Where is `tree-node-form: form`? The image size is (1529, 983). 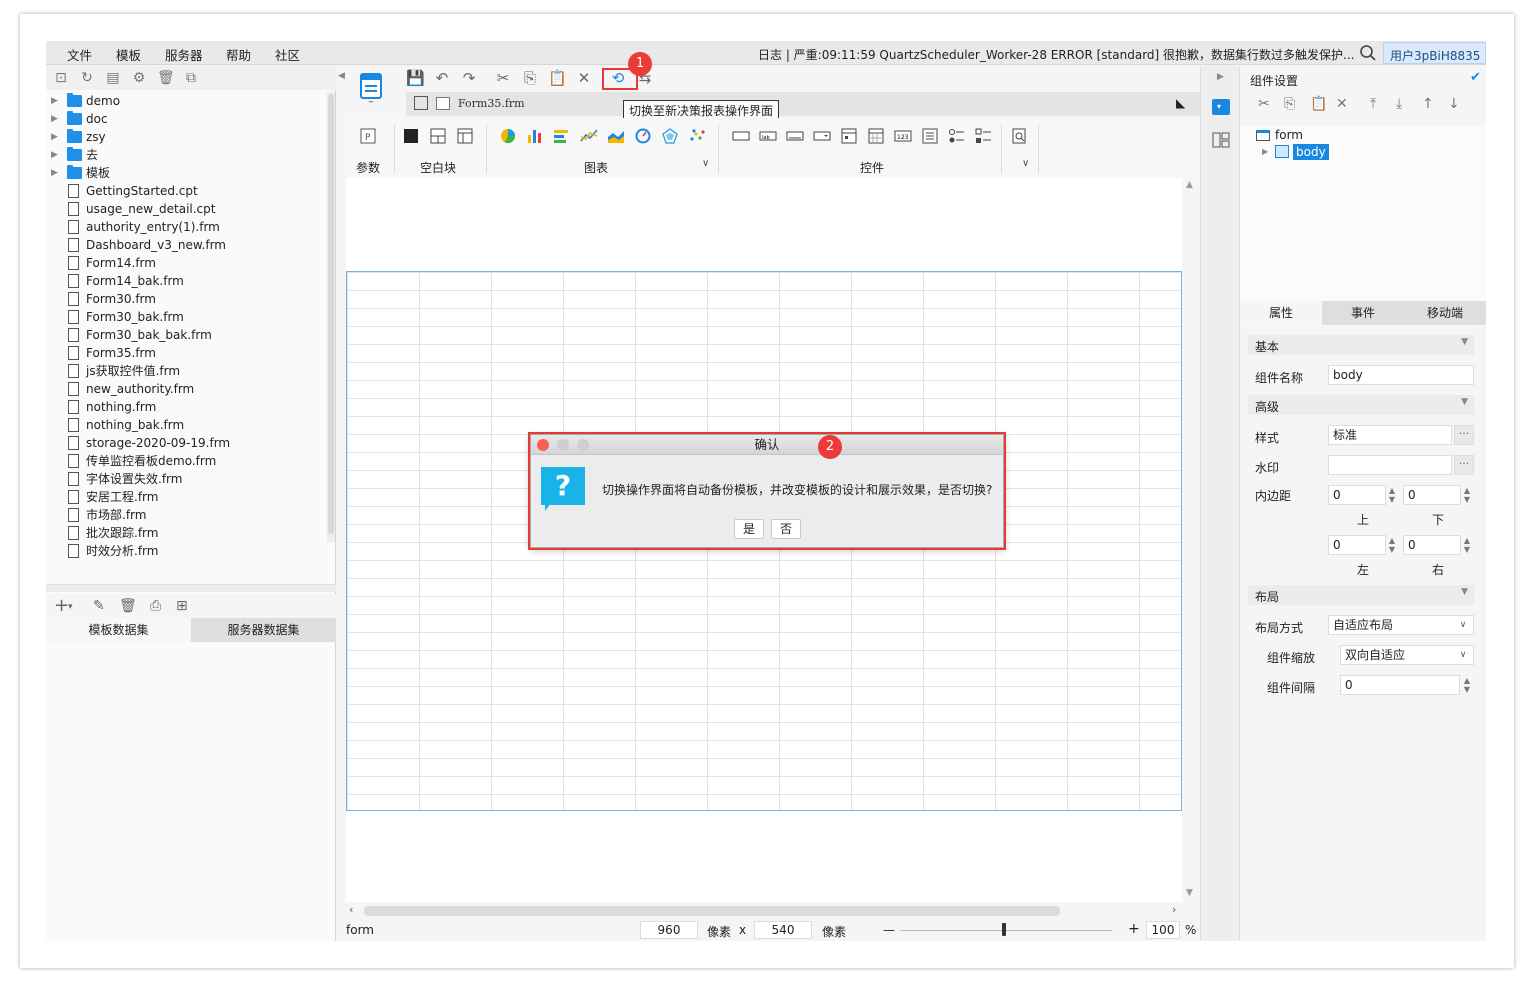 tree-node-form: form is located at coordinates (1289, 135).